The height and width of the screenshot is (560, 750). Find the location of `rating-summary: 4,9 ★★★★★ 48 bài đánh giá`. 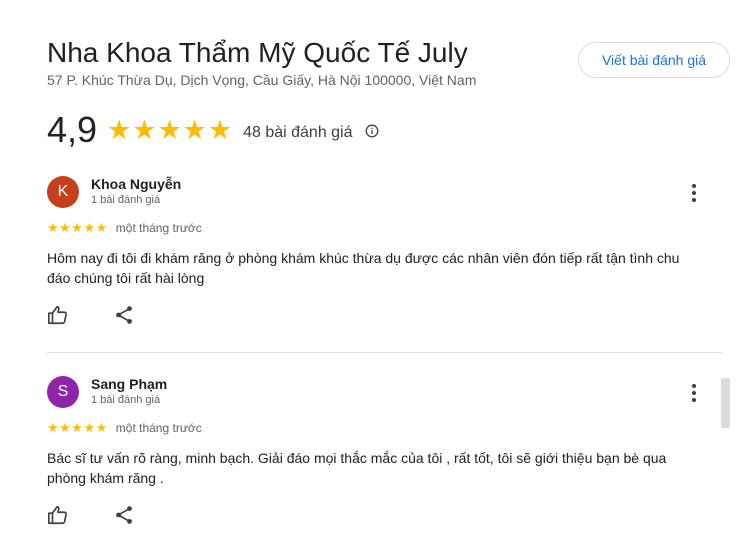

rating-summary: 4,9 ★★★★★ 48 bài đánh giá is located at coordinates (213, 130).